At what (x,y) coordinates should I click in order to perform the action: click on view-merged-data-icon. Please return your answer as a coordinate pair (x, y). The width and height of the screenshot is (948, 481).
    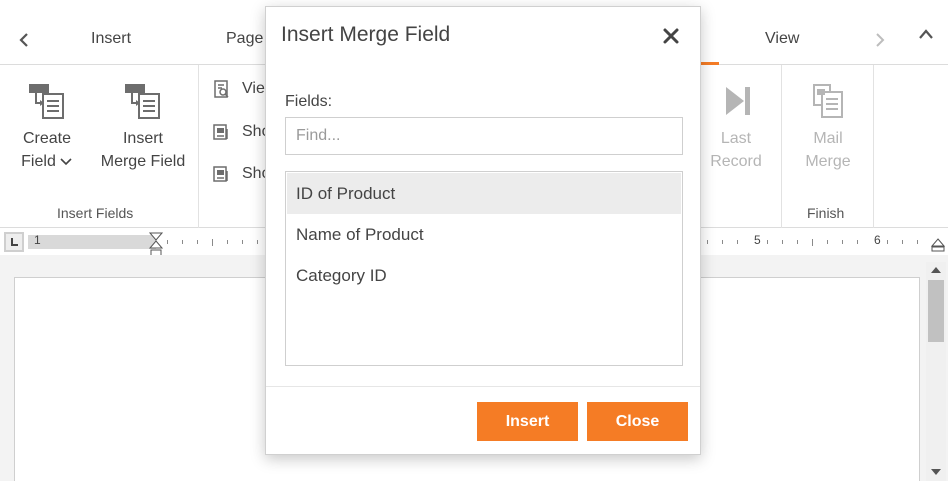
    Looking at the image, I should click on (221, 89).